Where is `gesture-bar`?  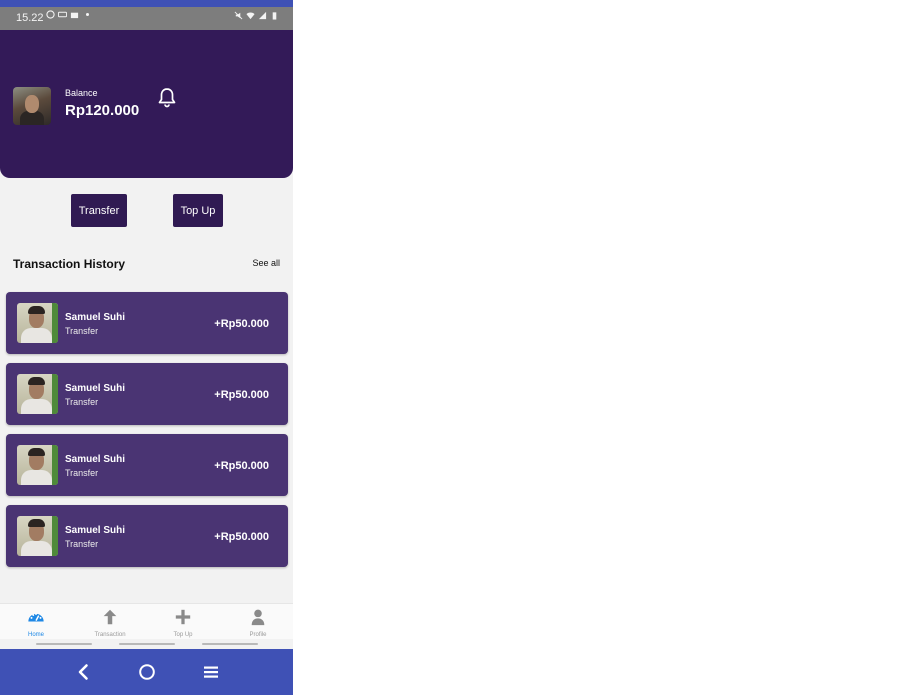
gesture-bar is located at coordinates (146, 644).